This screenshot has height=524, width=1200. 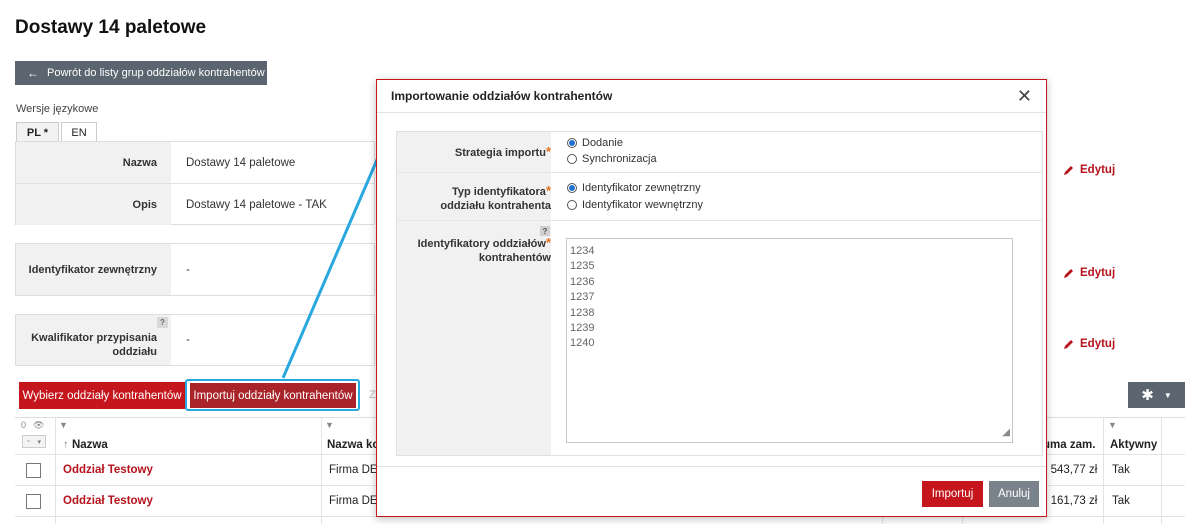 I want to click on desc-row: Opis Dostawy 14 paletowe - TAK, so click(x=195, y=204).